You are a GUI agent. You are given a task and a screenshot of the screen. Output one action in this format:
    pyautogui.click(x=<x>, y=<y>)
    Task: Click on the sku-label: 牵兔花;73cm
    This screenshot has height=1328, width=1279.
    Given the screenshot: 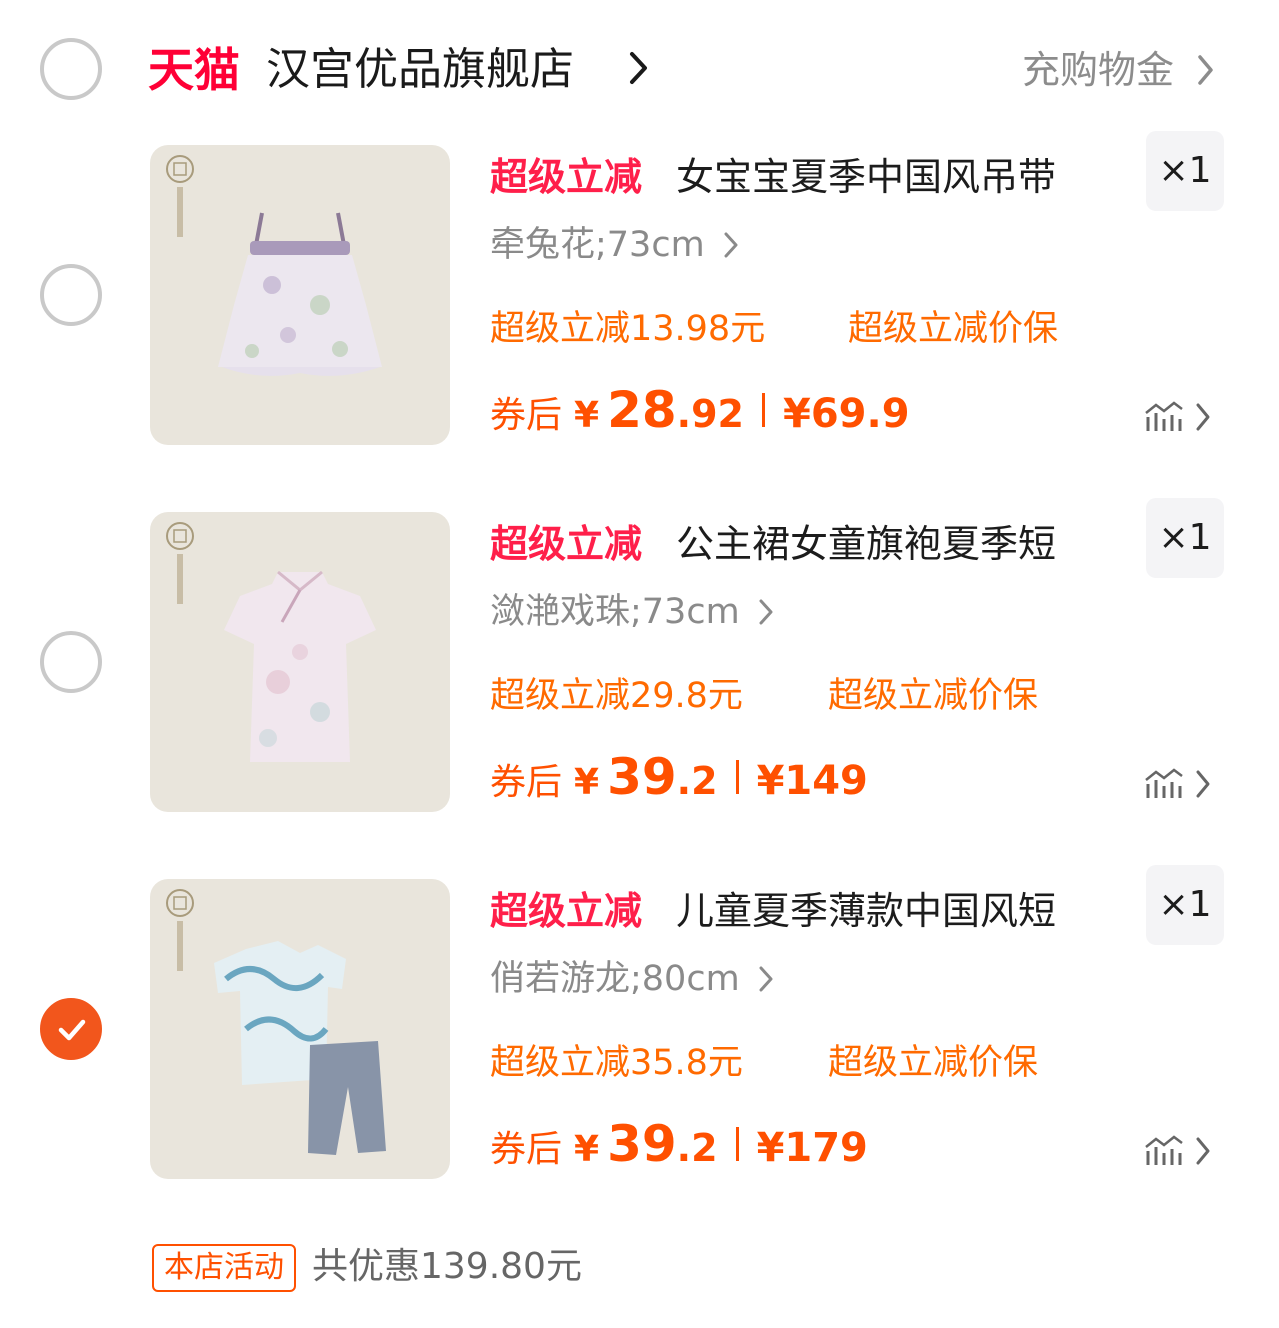 What is the action you would take?
    pyautogui.click(x=597, y=245)
    